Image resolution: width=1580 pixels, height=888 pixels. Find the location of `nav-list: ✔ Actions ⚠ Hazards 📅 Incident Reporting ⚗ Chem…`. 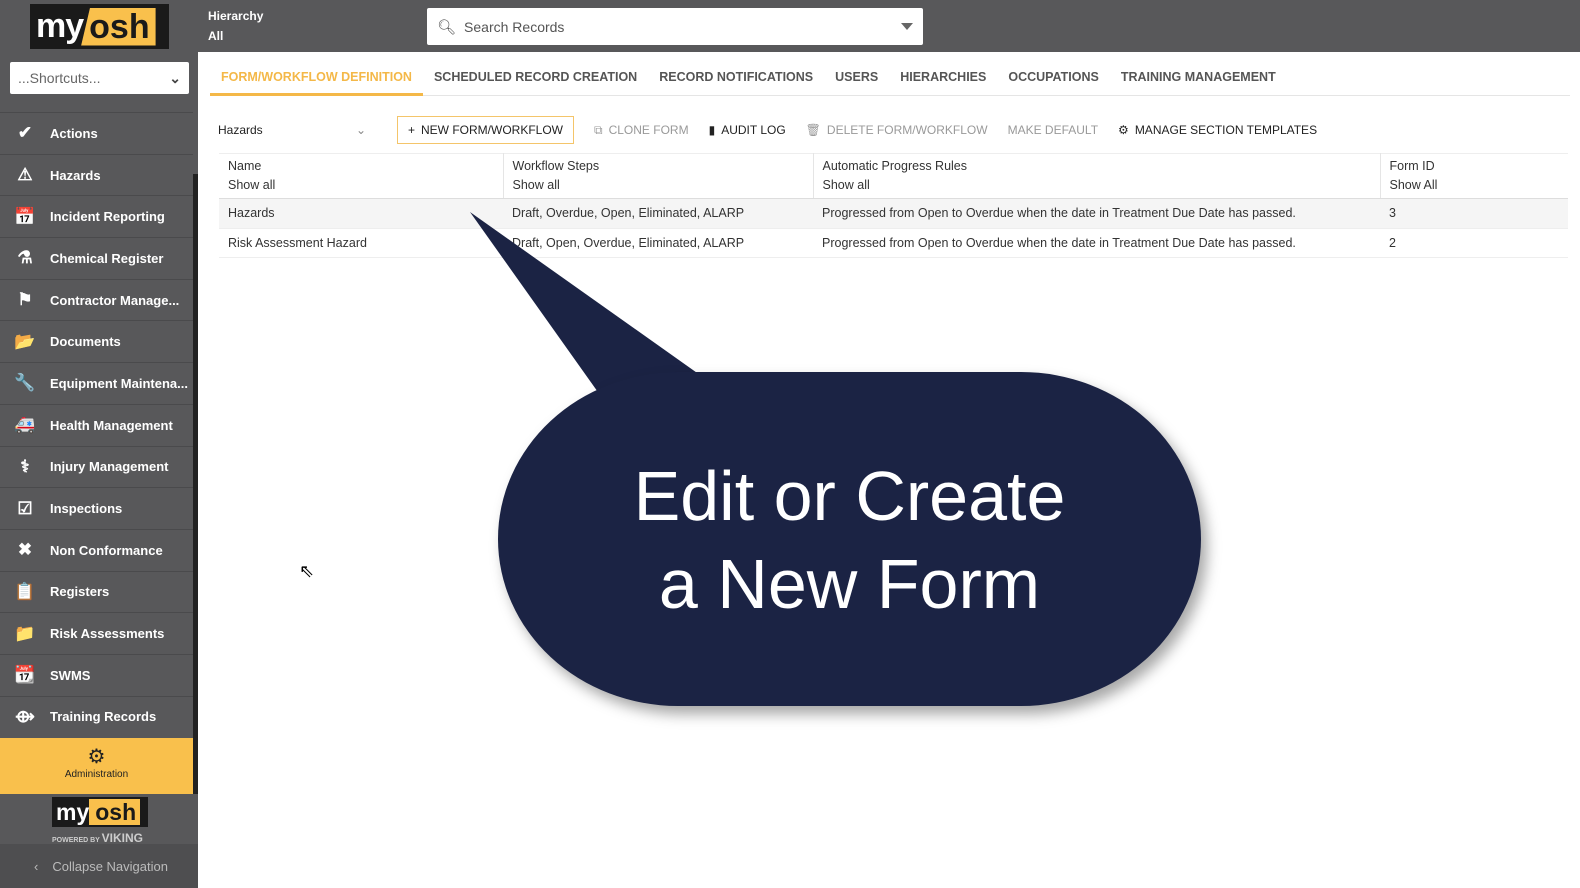

nav-list: ✔ Actions ⚠ Hazards 📅 Incident Reporting ⚗ Chem… is located at coordinates (96, 424).